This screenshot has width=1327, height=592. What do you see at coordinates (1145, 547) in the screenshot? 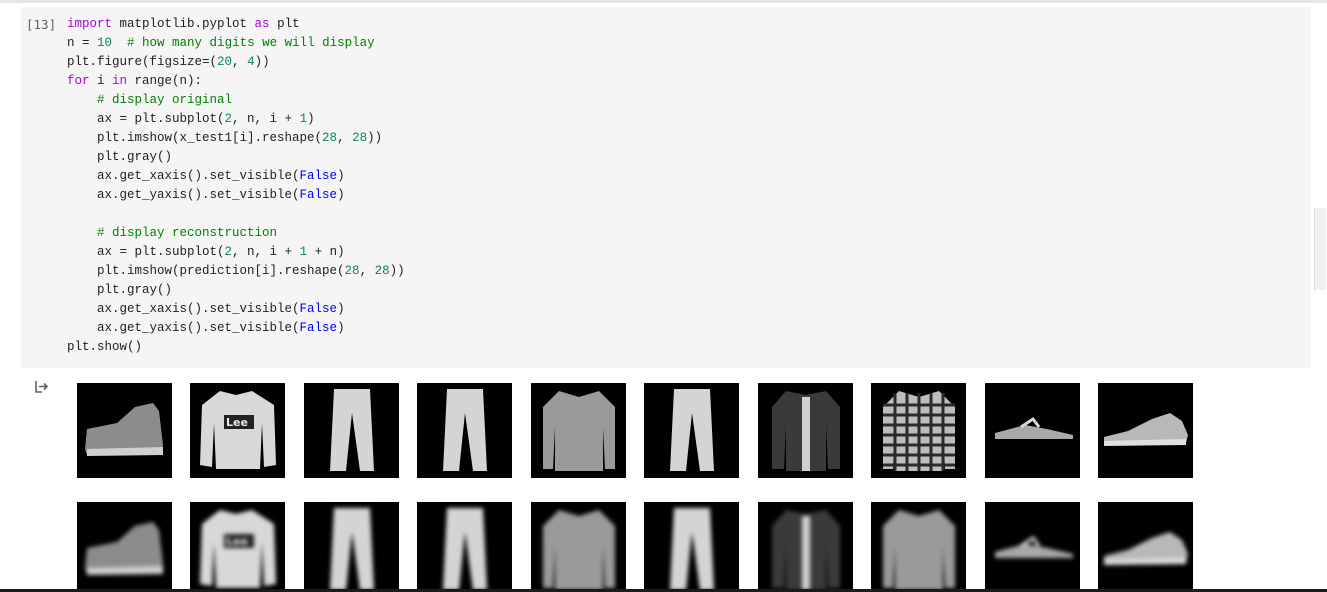
I see `reconstruction-image-sneaker` at bounding box center [1145, 547].